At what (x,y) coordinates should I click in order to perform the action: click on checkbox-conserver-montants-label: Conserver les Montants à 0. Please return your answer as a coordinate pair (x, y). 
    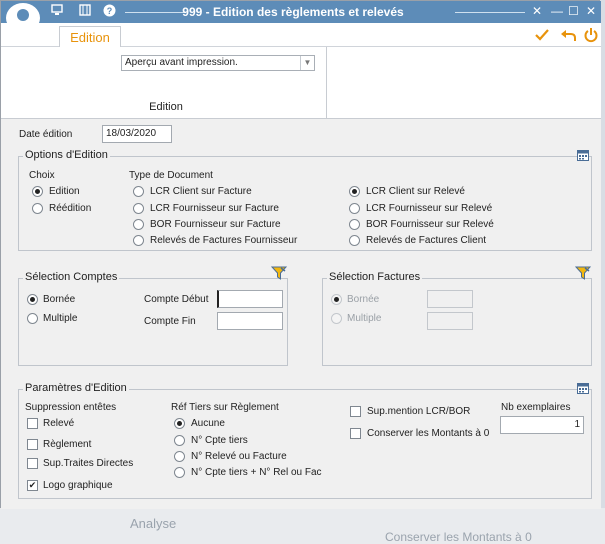
    Looking at the image, I should click on (428, 433).